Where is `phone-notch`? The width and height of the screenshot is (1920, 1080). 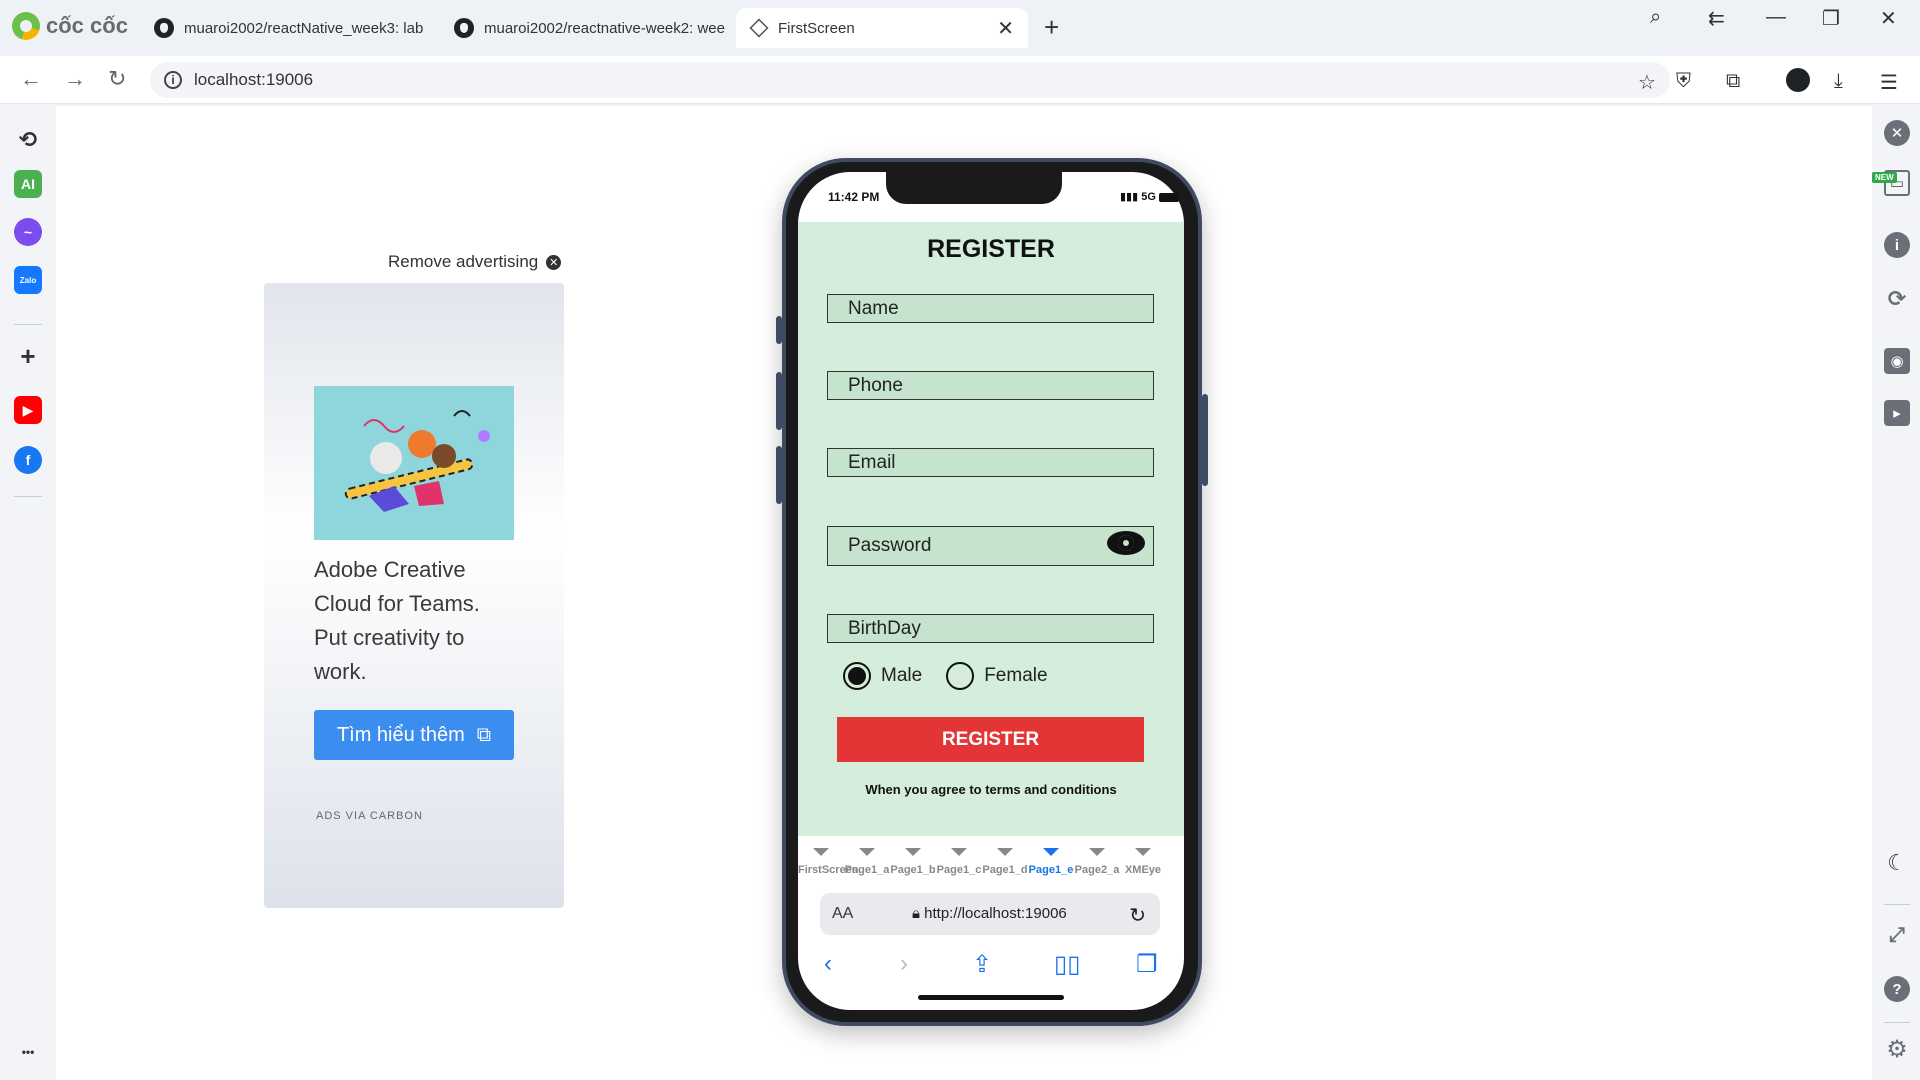 phone-notch is located at coordinates (974, 188).